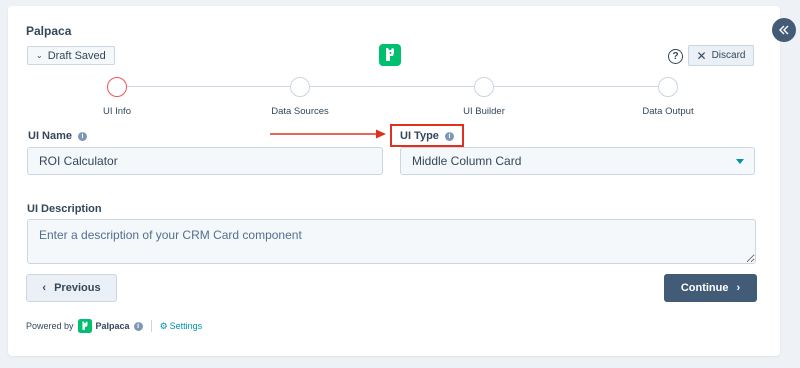 The height and width of the screenshot is (368, 800). What do you see at coordinates (668, 111) in the screenshot?
I see `step-label: Data Output` at bounding box center [668, 111].